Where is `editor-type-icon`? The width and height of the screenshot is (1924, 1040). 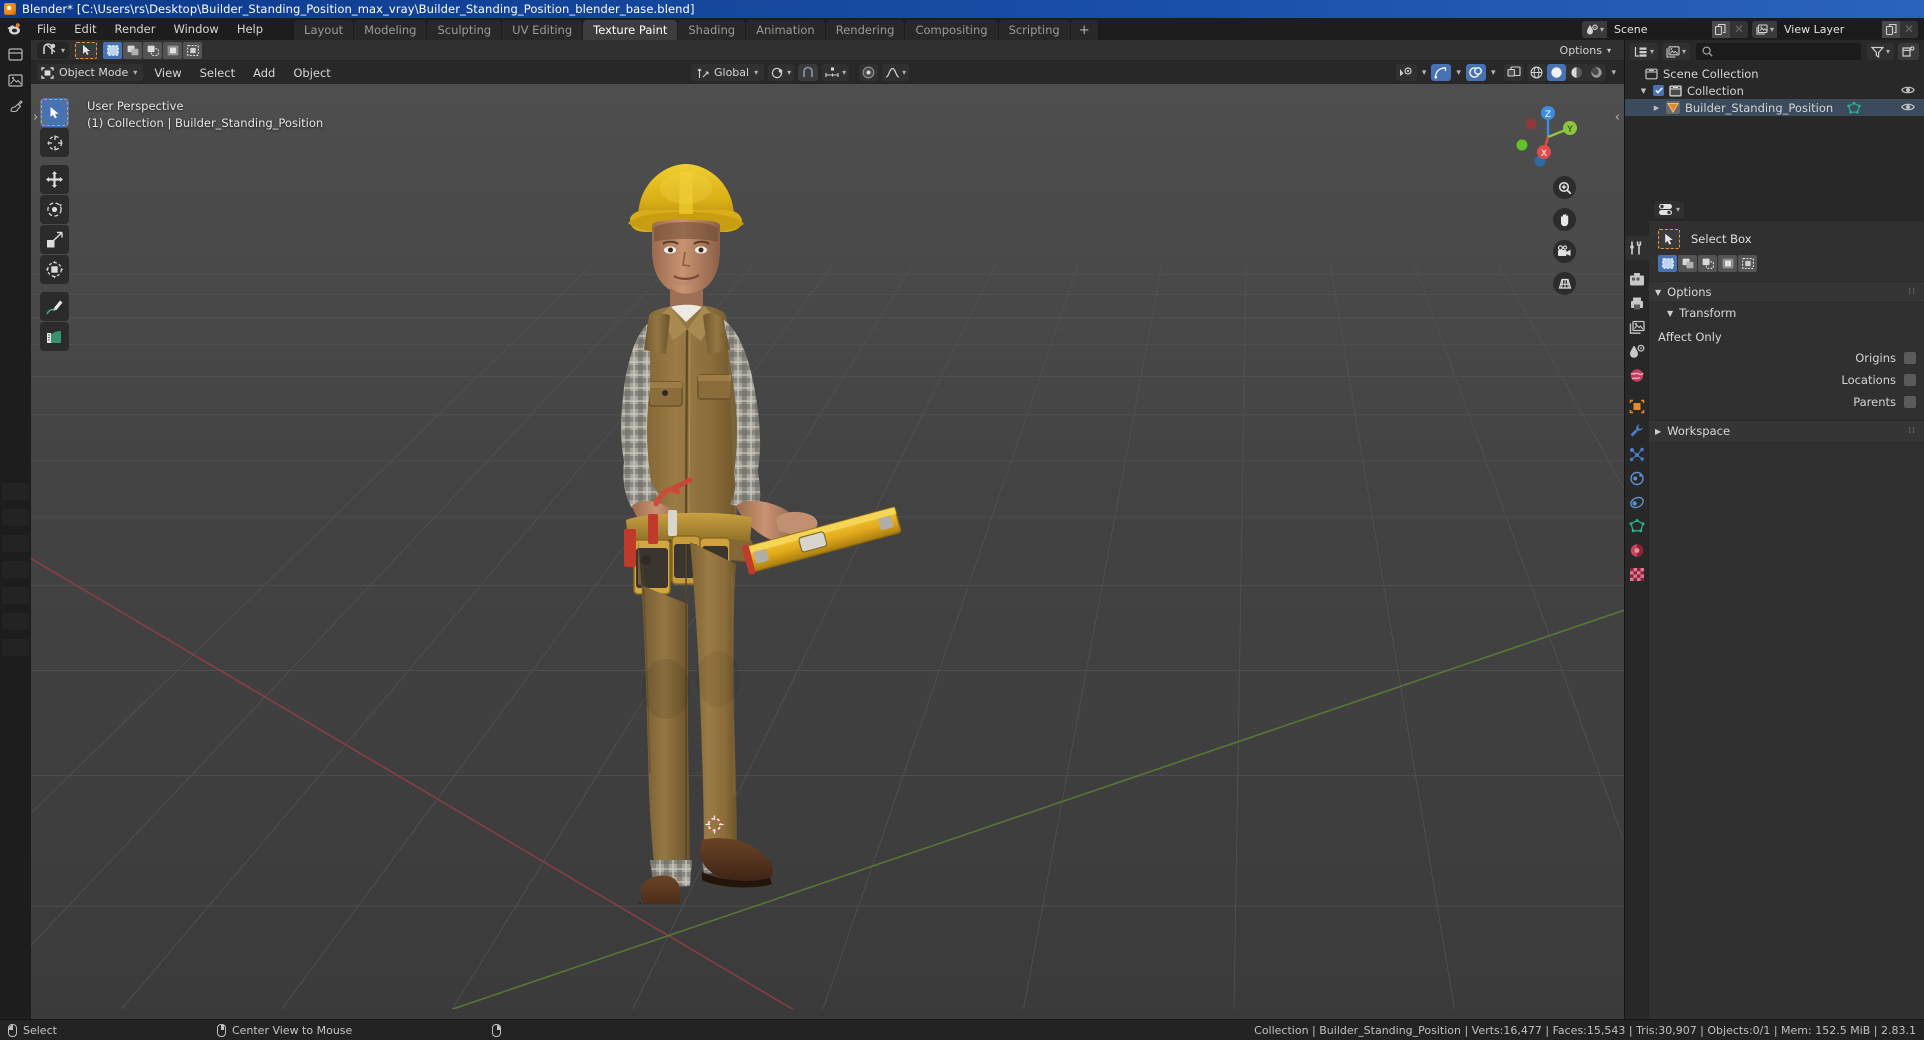 editor-type-icon is located at coordinates (16, 54).